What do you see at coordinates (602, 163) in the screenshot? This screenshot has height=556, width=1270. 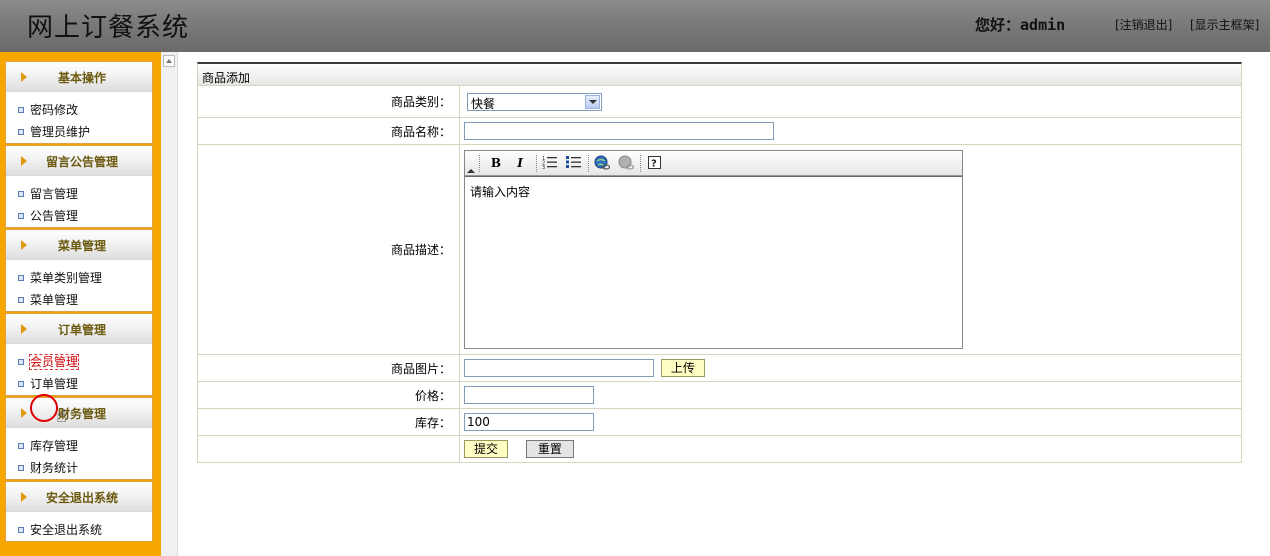 I see `insert-link-icon` at bounding box center [602, 163].